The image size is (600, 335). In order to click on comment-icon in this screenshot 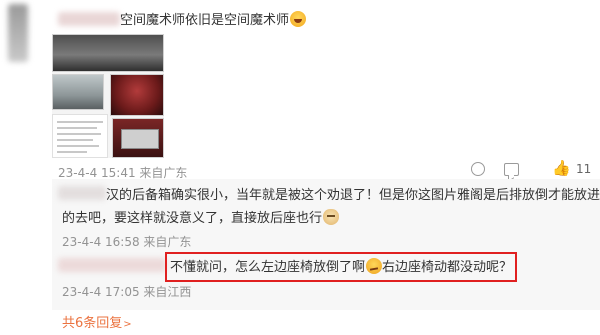, I will do `click(511, 169)`.